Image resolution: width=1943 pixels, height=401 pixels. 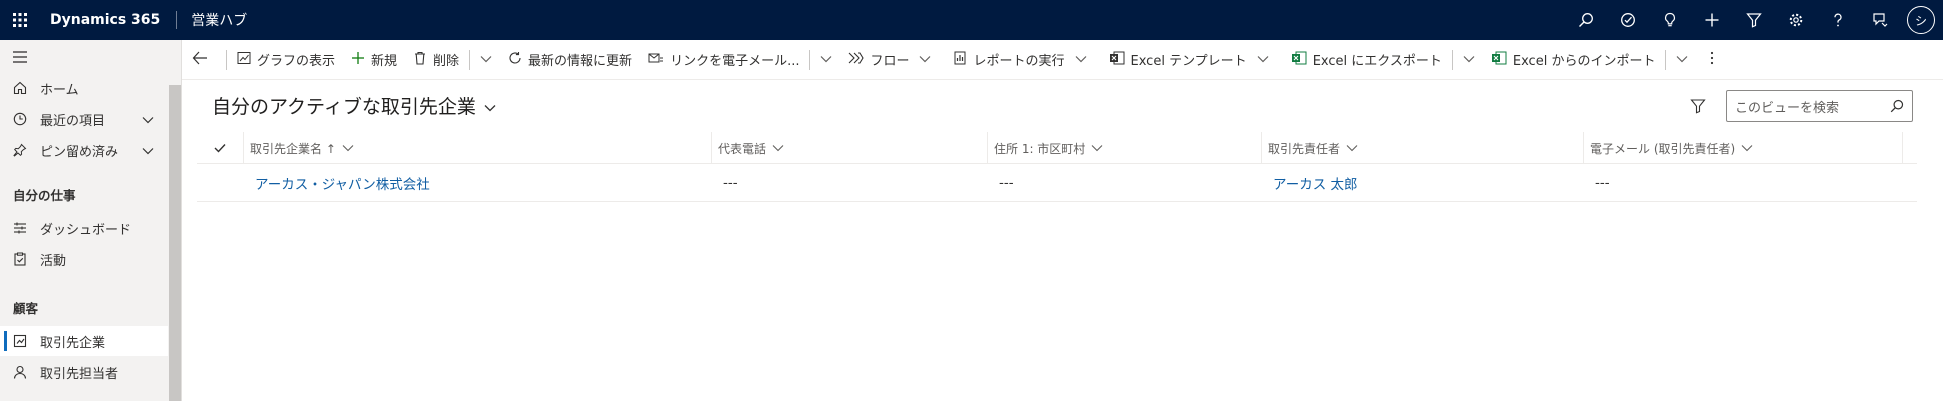 What do you see at coordinates (518, 60) in the screenshot?
I see `refresh-icon` at bounding box center [518, 60].